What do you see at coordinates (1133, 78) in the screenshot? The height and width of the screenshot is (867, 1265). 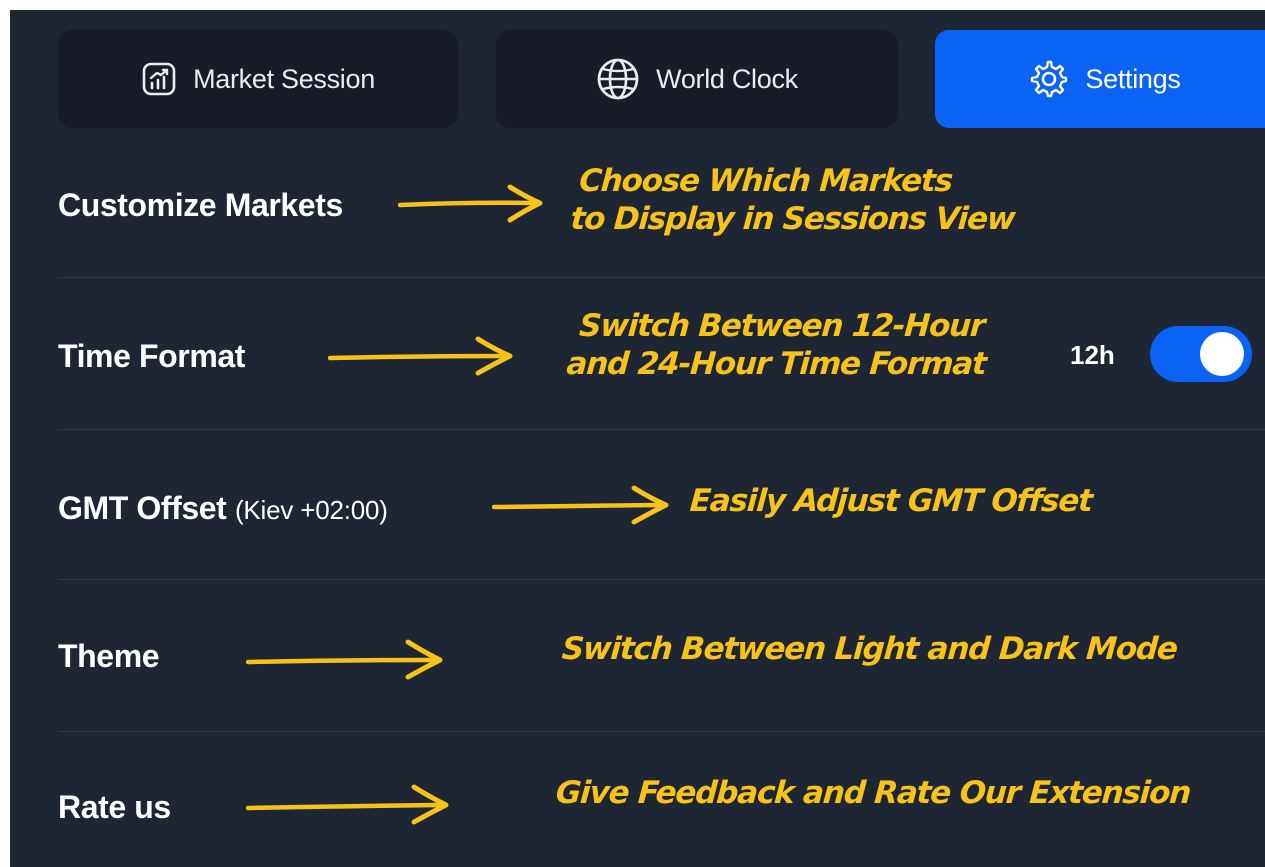 I see `tab-settings-label: Settings` at bounding box center [1133, 78].